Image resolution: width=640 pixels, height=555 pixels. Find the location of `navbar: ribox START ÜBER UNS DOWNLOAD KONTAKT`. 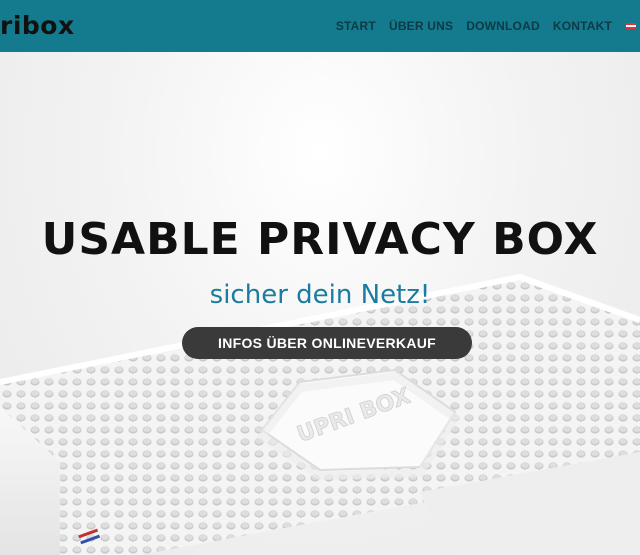

navbar: ribox START ÜBER UNS DOWNLOAD KONTAKT is located at coordinates (320, 26).